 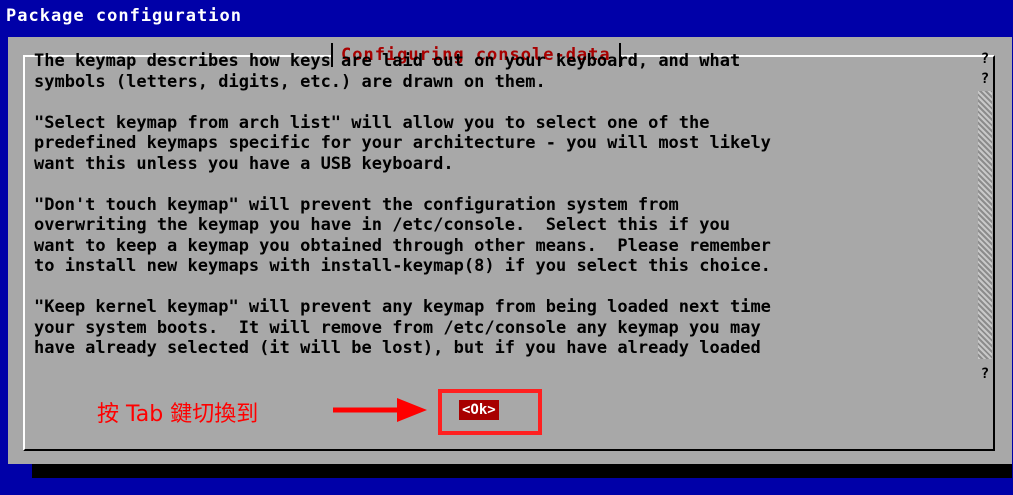 What do you see at coordinates (124, 16) in the screenshot?
I see `window-title: Package configuration` at bounding box center [124, 16].